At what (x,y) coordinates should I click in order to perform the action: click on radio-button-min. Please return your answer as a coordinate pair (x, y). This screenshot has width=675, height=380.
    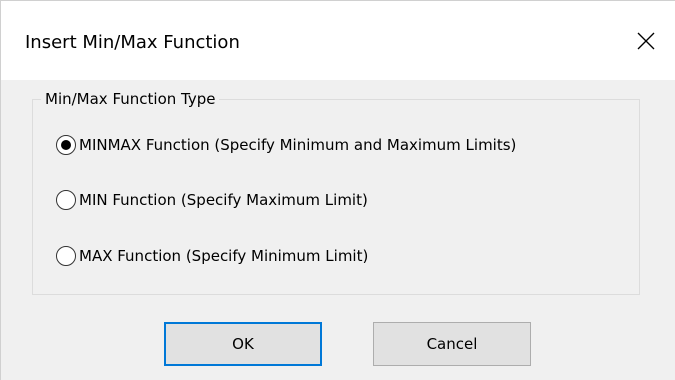
    Looking at the image, I should click on (66, 200).